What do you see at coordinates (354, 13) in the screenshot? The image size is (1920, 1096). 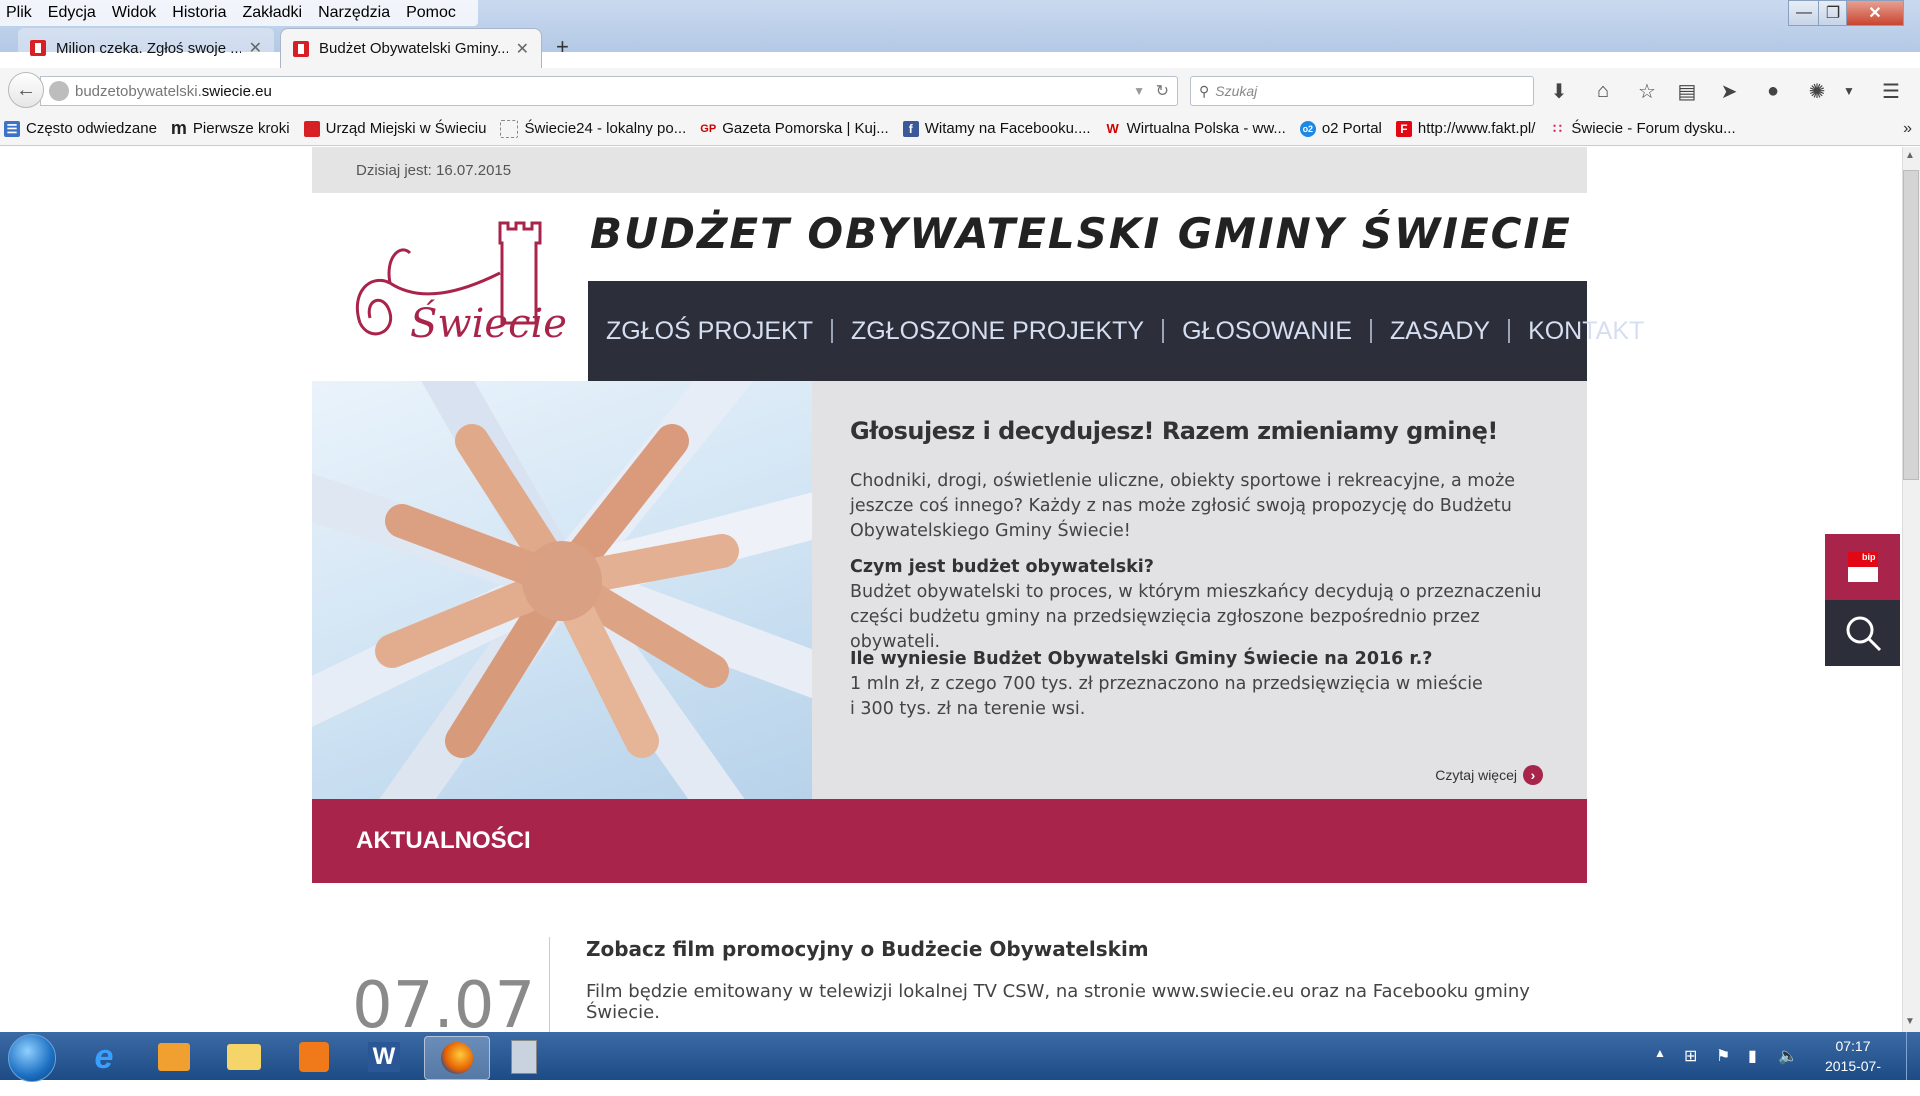 I see `menu-tools: Narzędzia` at bounding box center [354, 13].